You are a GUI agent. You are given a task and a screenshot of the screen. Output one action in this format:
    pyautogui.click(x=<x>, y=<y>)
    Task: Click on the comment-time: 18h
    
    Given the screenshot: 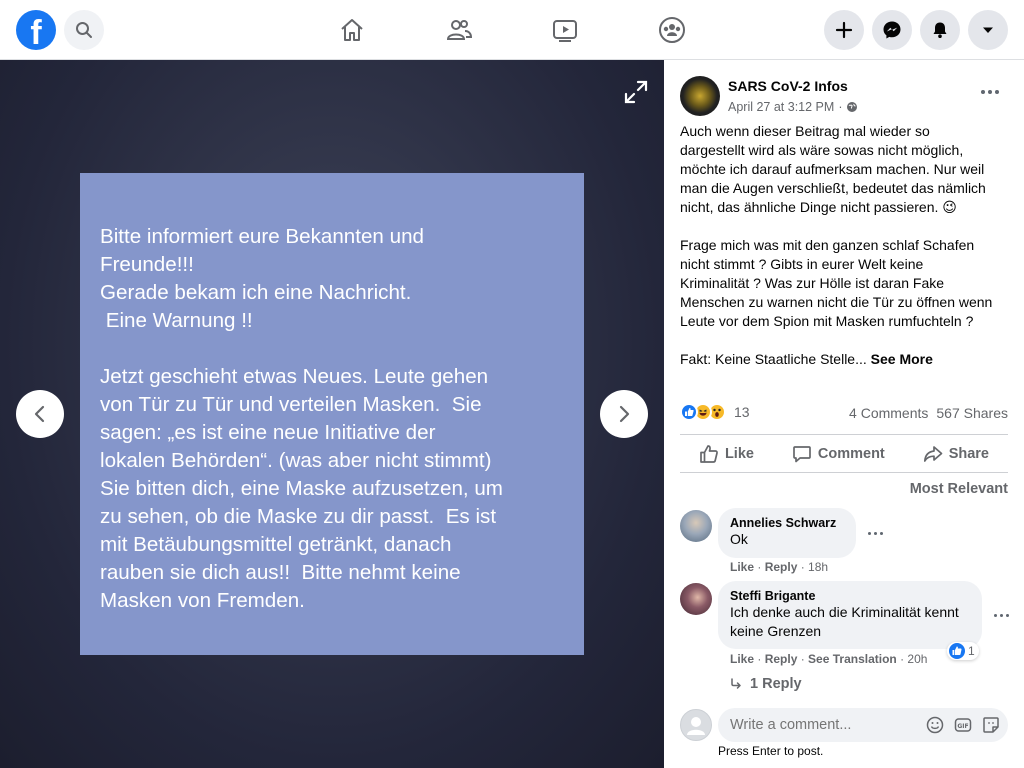 What is the action you would take?
    pyautogui.click(x=818, y=567)
    